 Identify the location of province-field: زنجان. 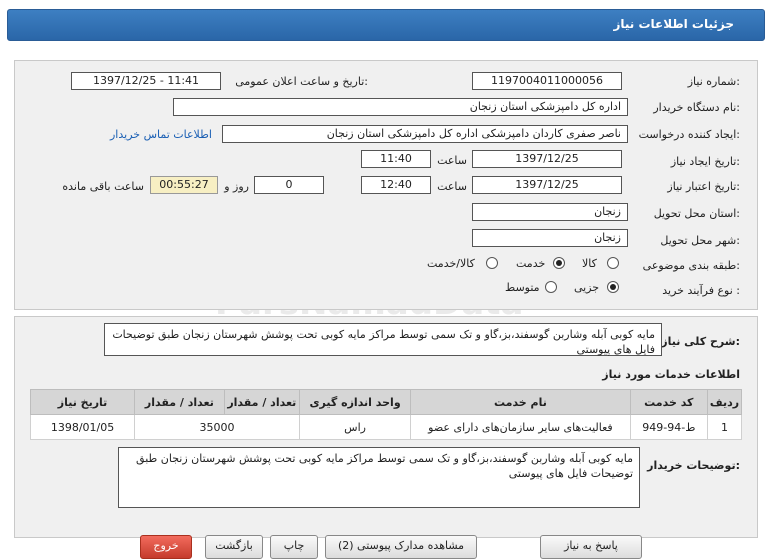
(550, 212).